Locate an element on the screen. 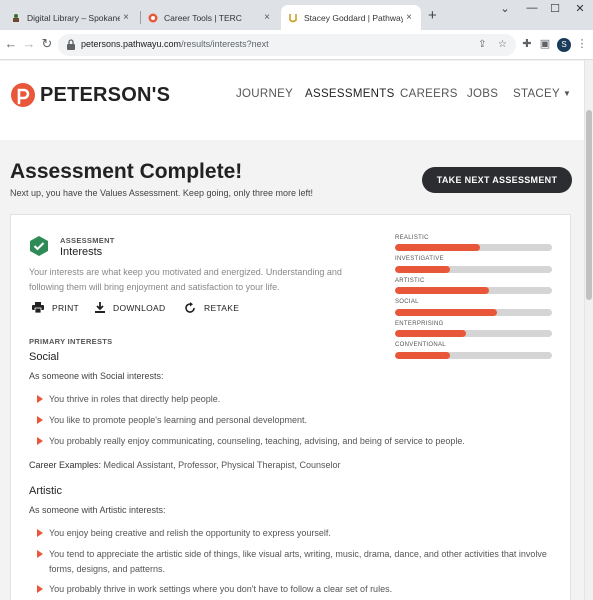 This screenshot has width=593, height=600. reload-icon: ↻ is located at coordinates (47, 44).